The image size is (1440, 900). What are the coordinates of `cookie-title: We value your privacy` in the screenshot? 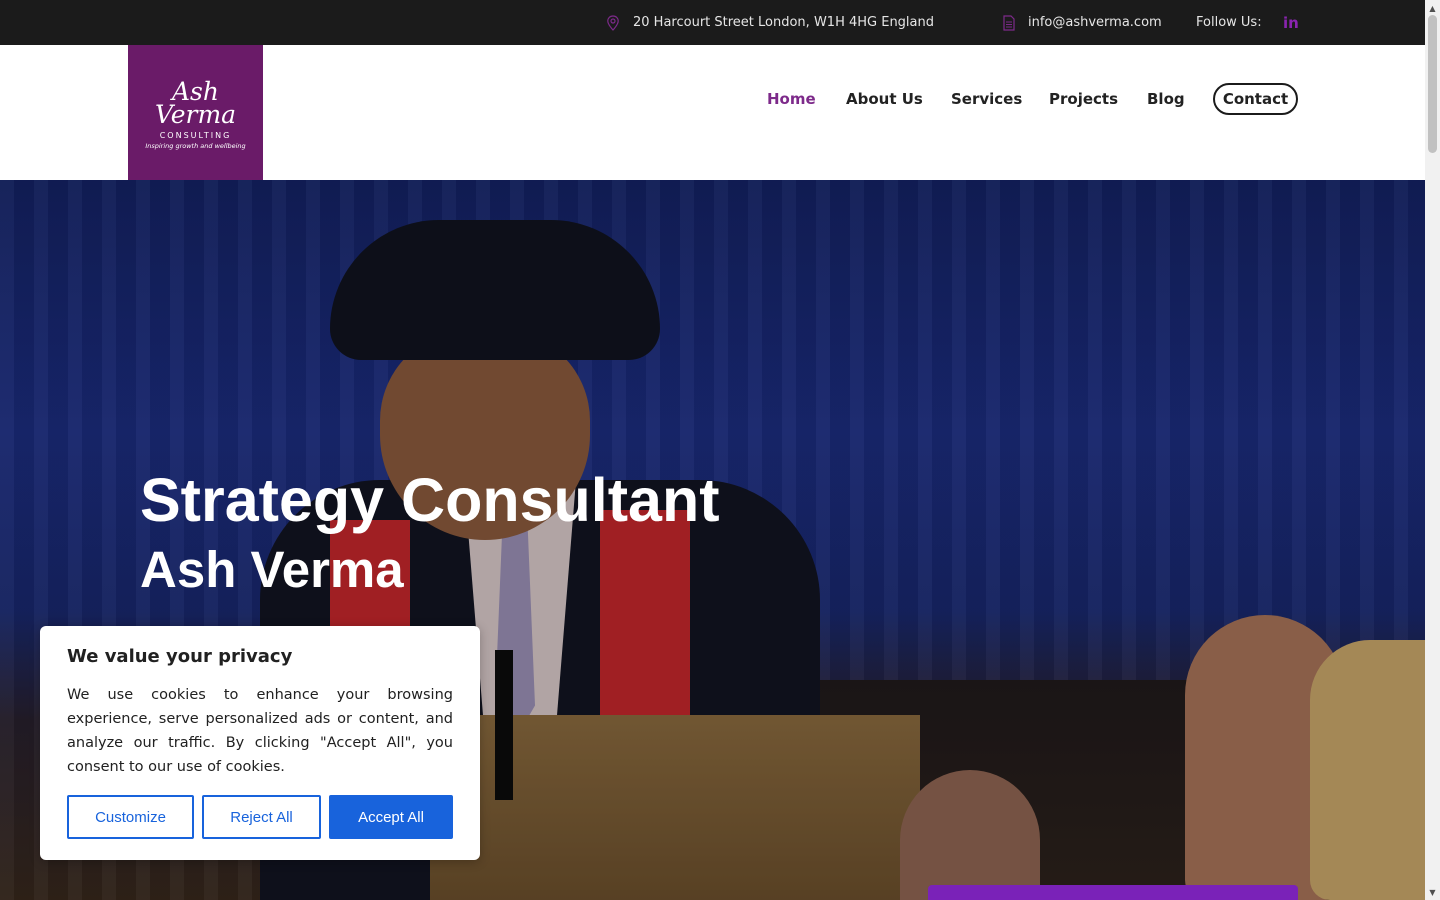 It's located at (180, 656).